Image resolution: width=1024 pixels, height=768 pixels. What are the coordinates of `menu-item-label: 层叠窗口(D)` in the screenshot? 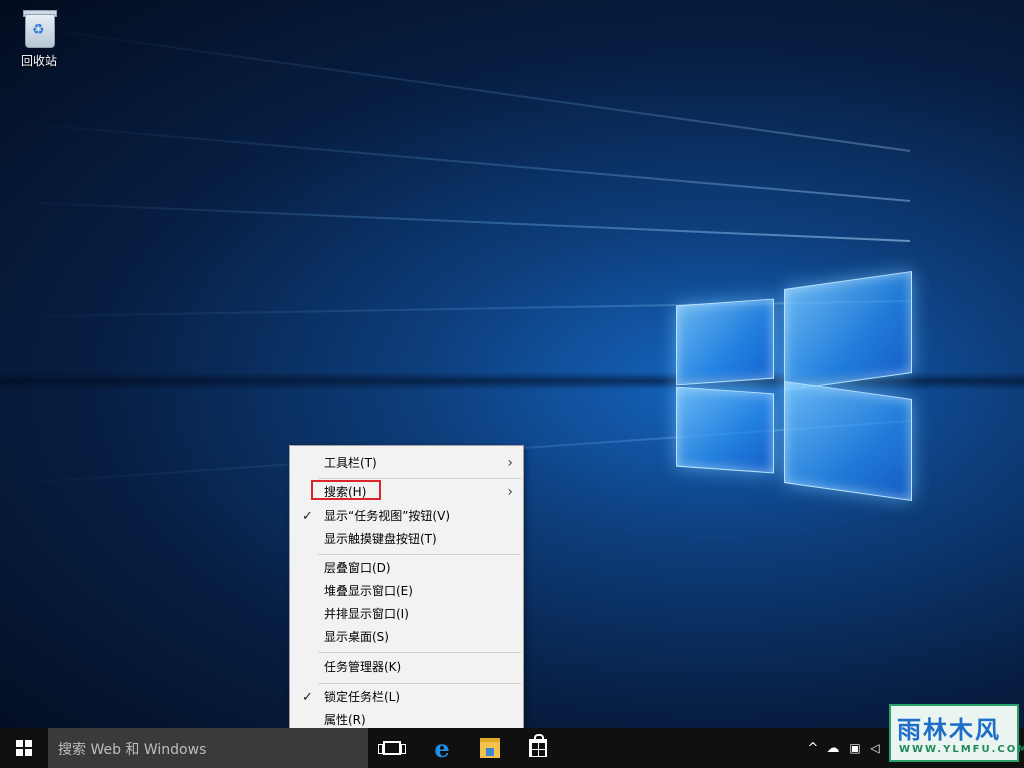 It's located at (357, 568).